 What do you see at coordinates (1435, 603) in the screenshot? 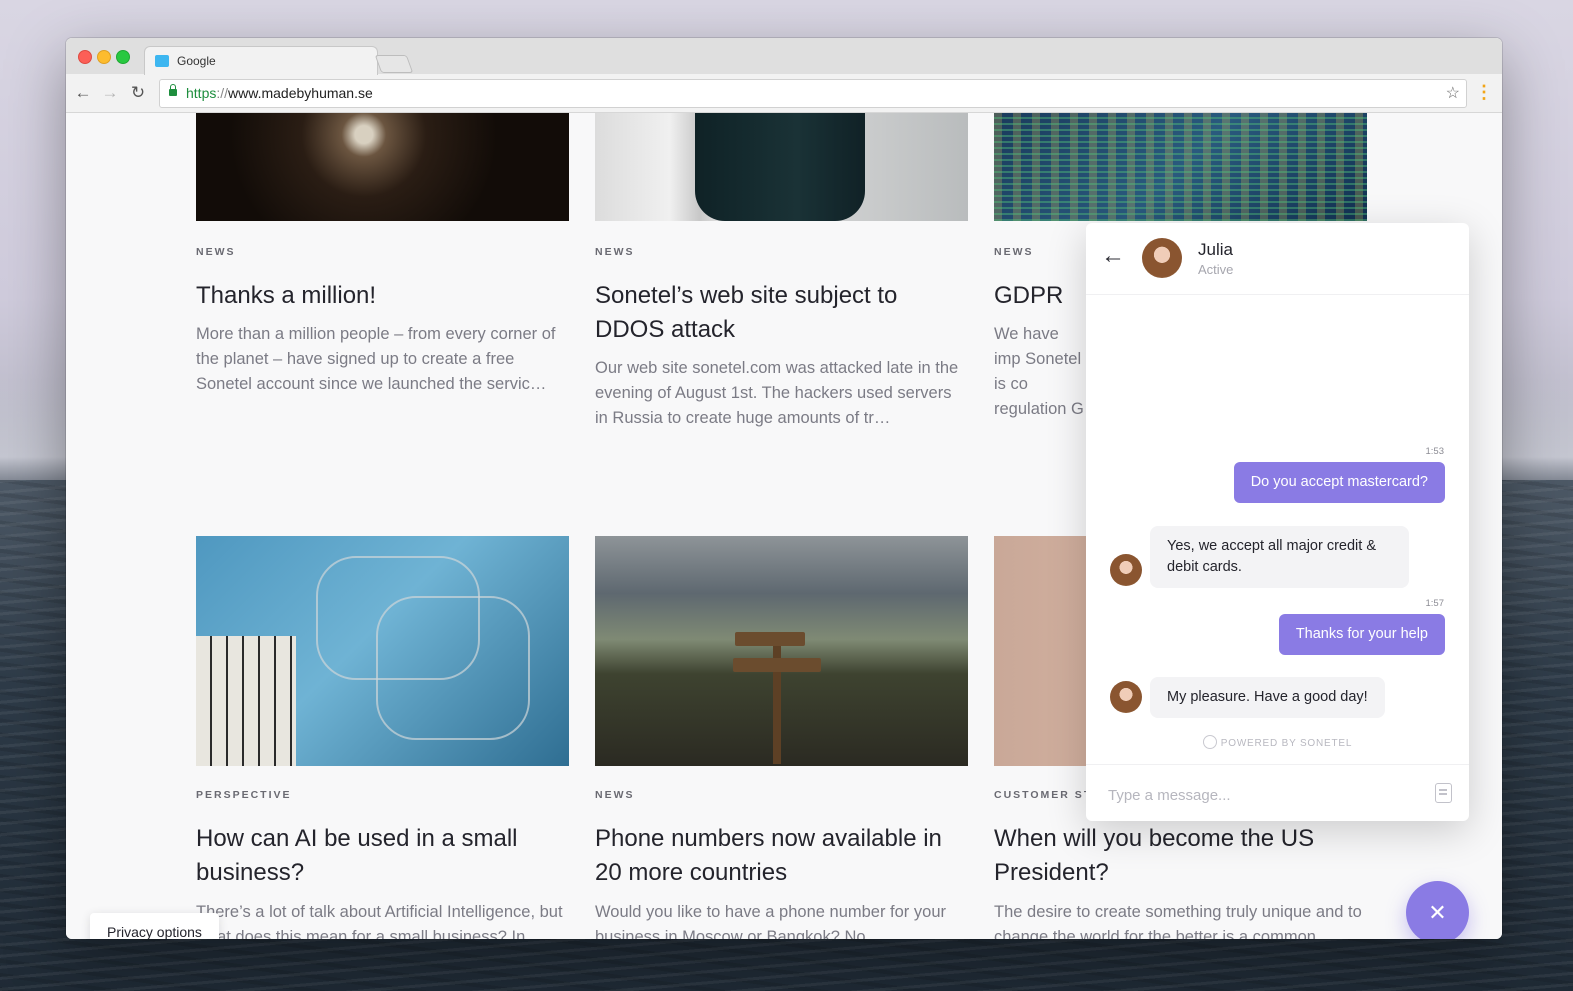
I see `message-timestamp: 1:57` at bounding box center [1435, 603].